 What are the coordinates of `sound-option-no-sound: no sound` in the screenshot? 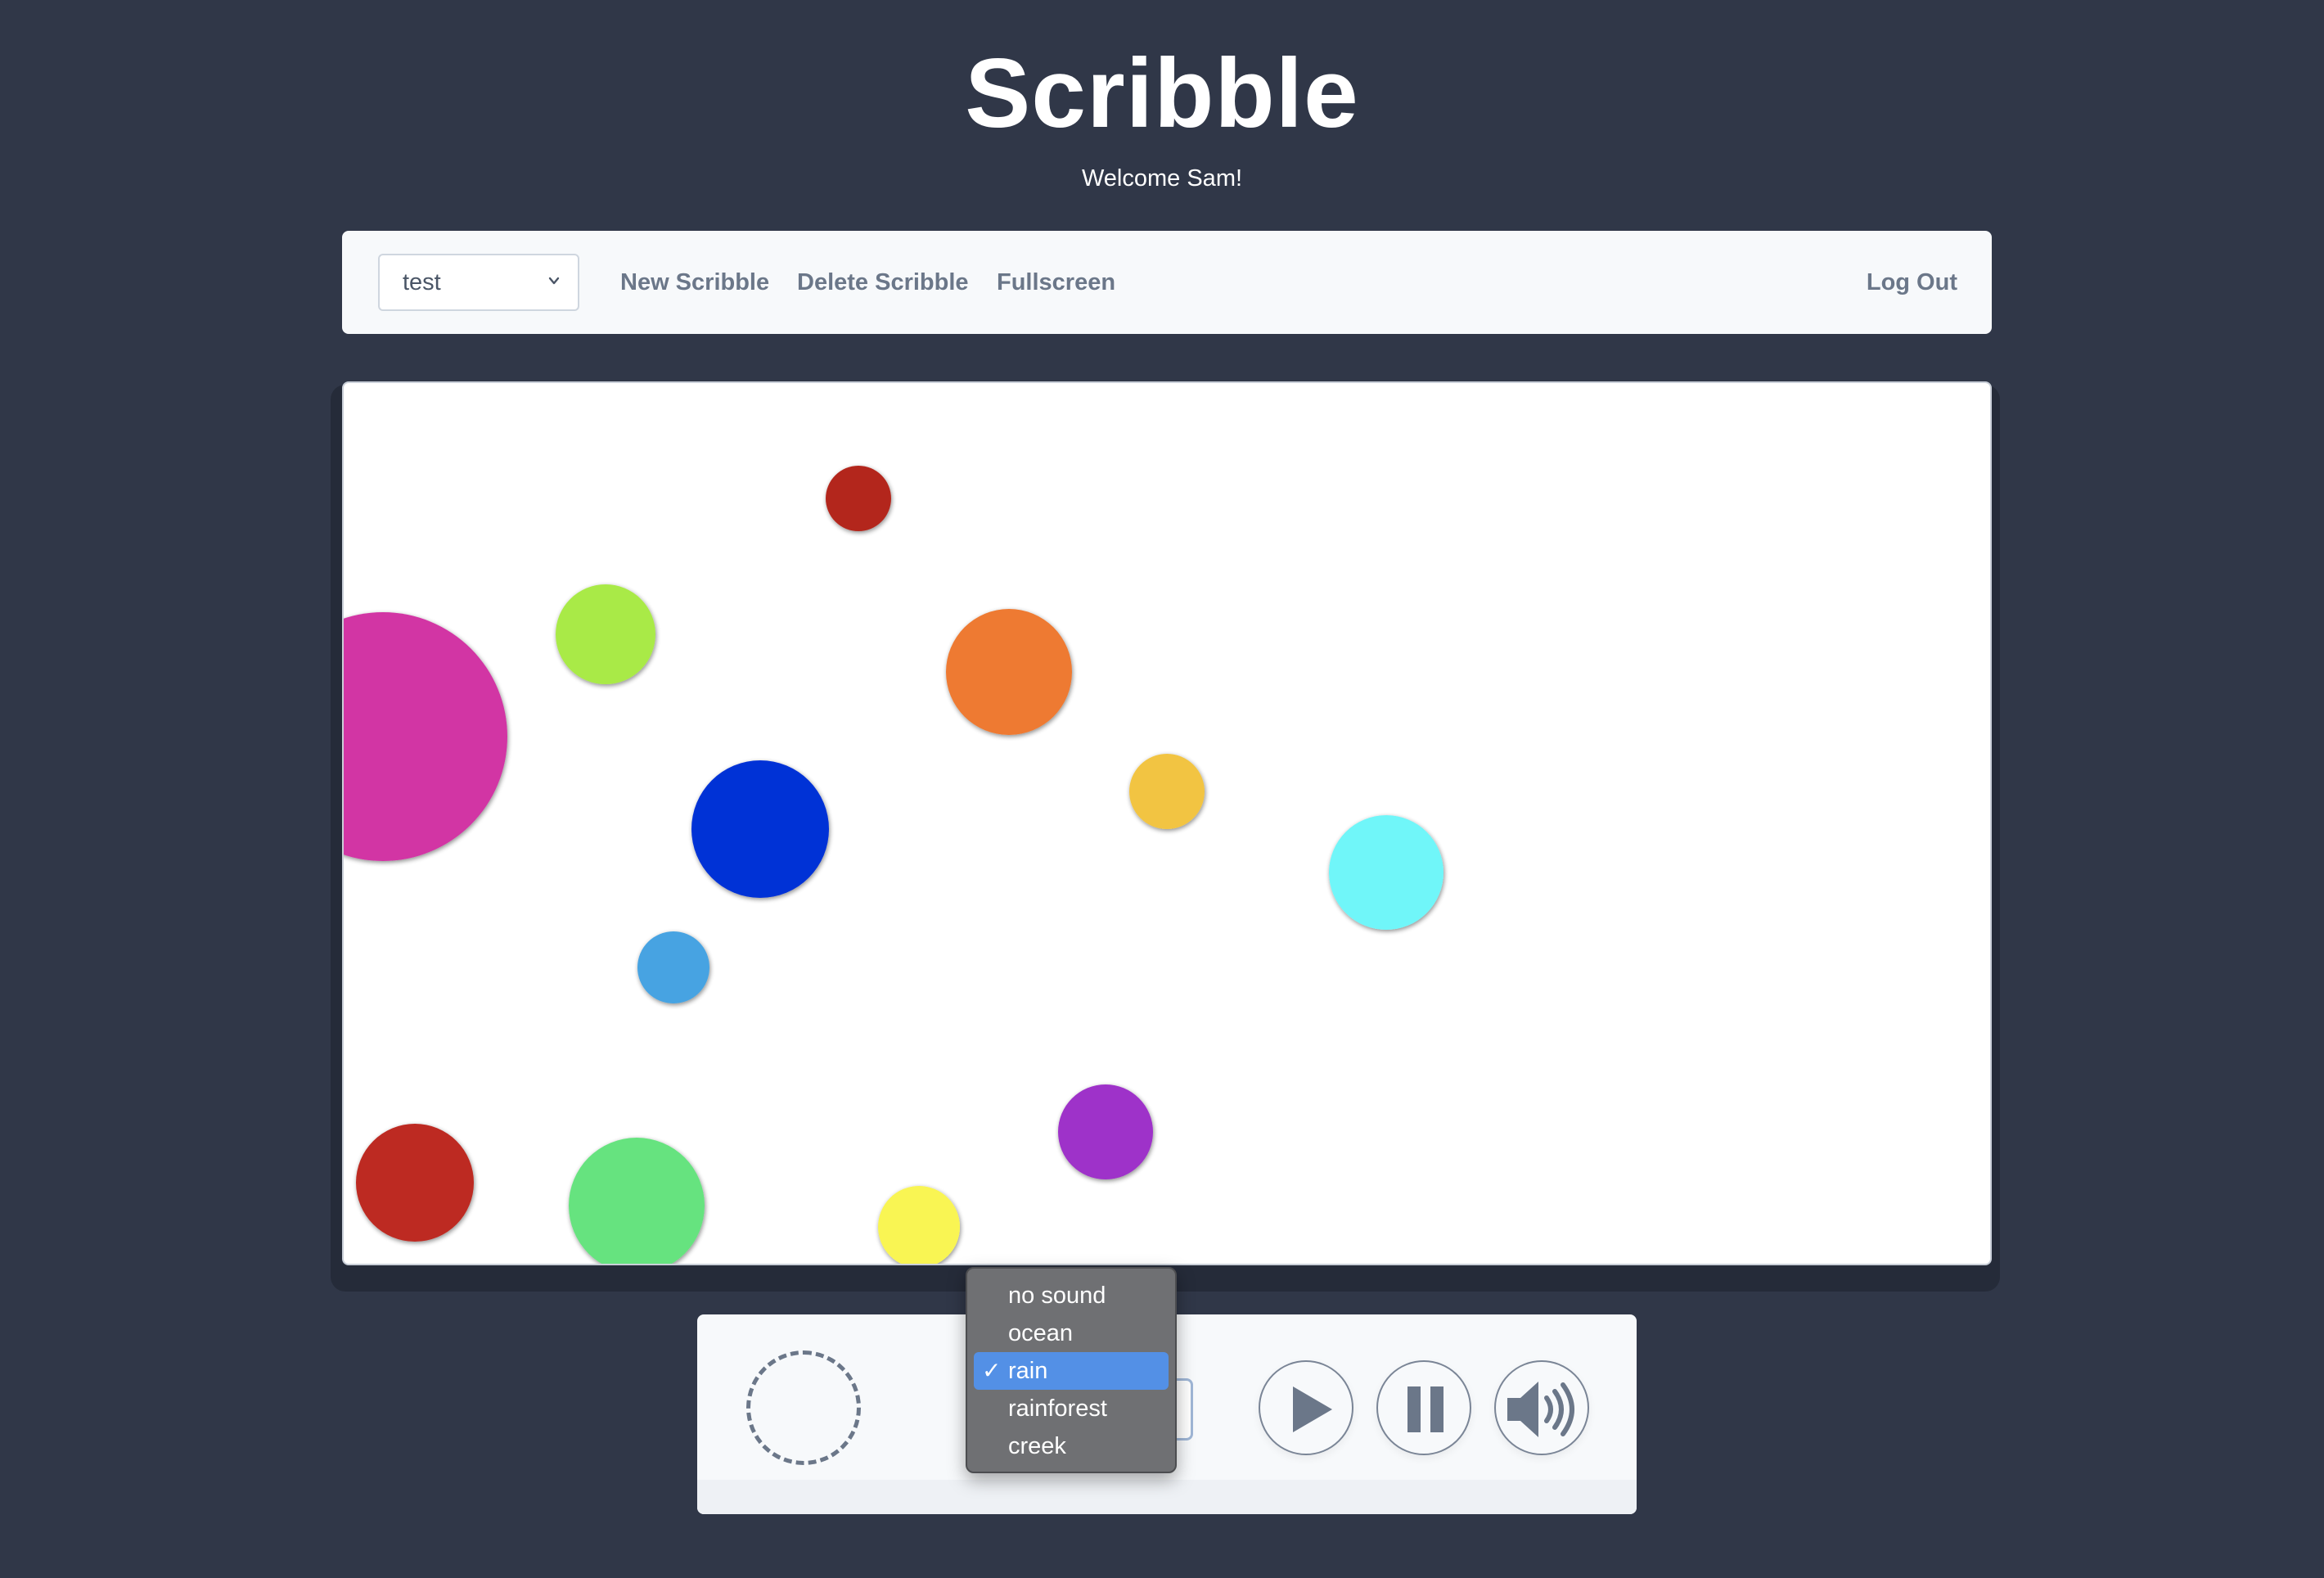 It's located at (1071, 1295).